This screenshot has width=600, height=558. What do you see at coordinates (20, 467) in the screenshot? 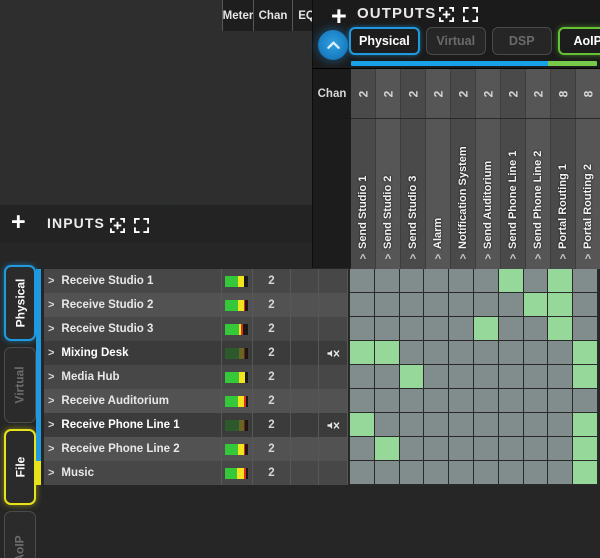
I see `inputs-source-tab-file: File` at bounding box center [20, 467].